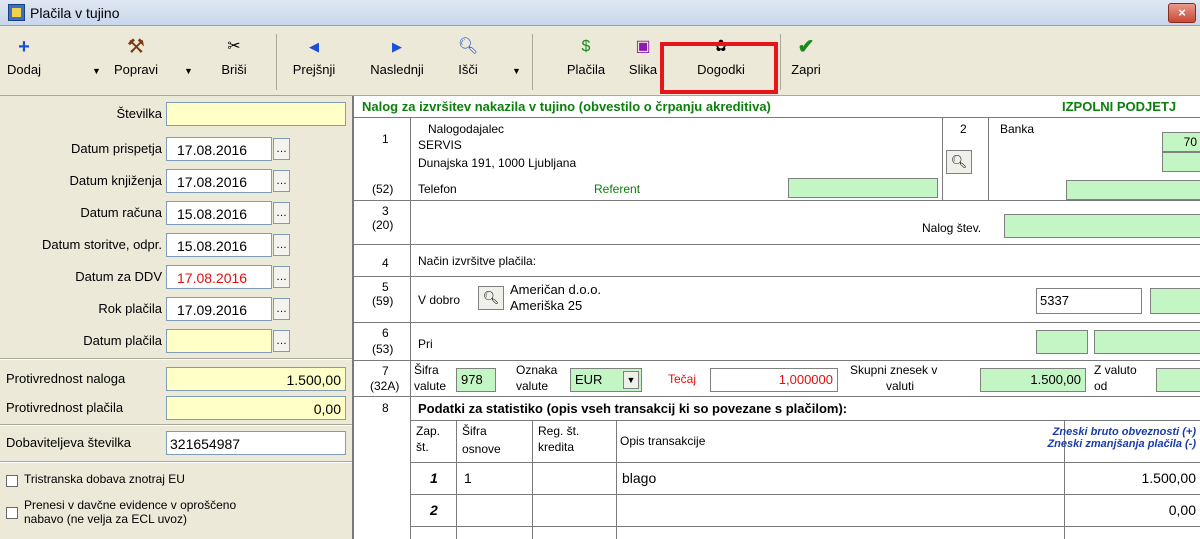 This screenshot has height=539, width=1200. What do you see at coordinates (439, 300) in the screenshot?
I see `credit-label: V dobro` at bounding box center [439, 300].